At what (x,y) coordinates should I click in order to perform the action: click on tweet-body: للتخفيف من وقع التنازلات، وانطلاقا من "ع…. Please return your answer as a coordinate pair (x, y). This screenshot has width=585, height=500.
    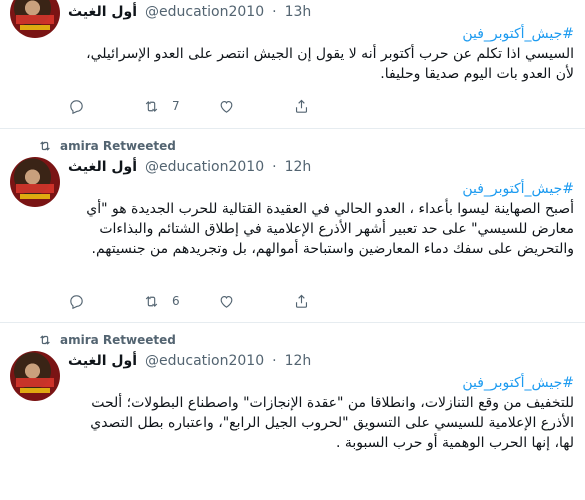
    Looking at the image, I should click on (332, 423).